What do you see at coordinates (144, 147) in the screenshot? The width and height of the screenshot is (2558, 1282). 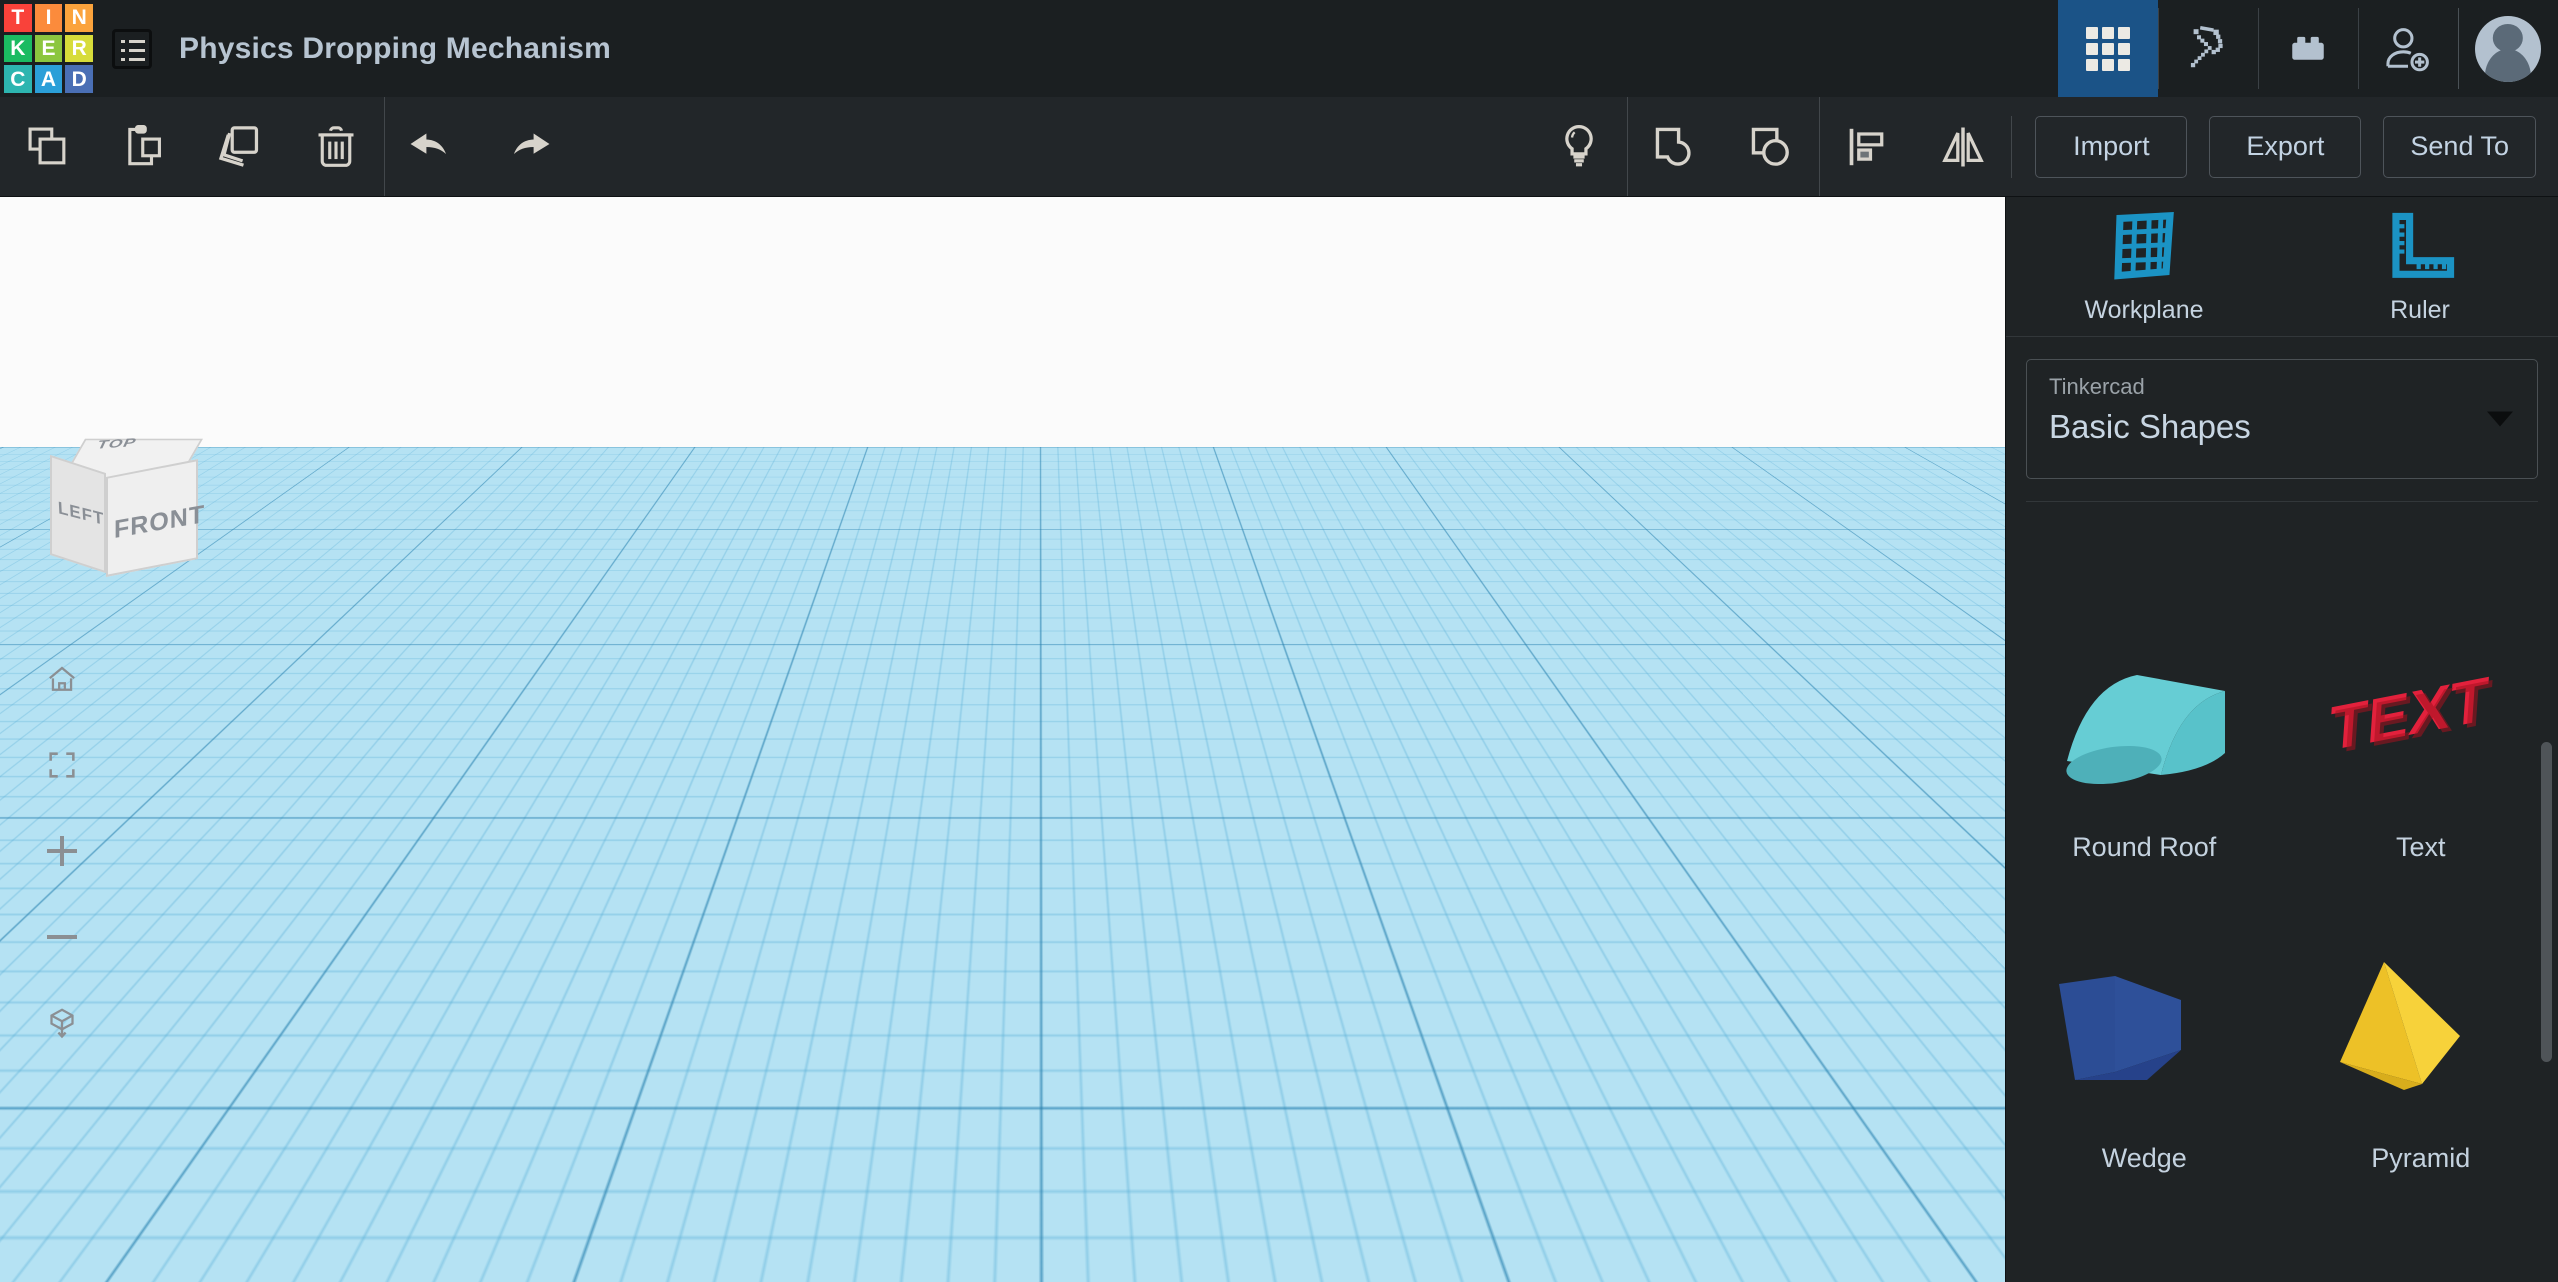 I see `paste-button` at bounding box center [144, 147].